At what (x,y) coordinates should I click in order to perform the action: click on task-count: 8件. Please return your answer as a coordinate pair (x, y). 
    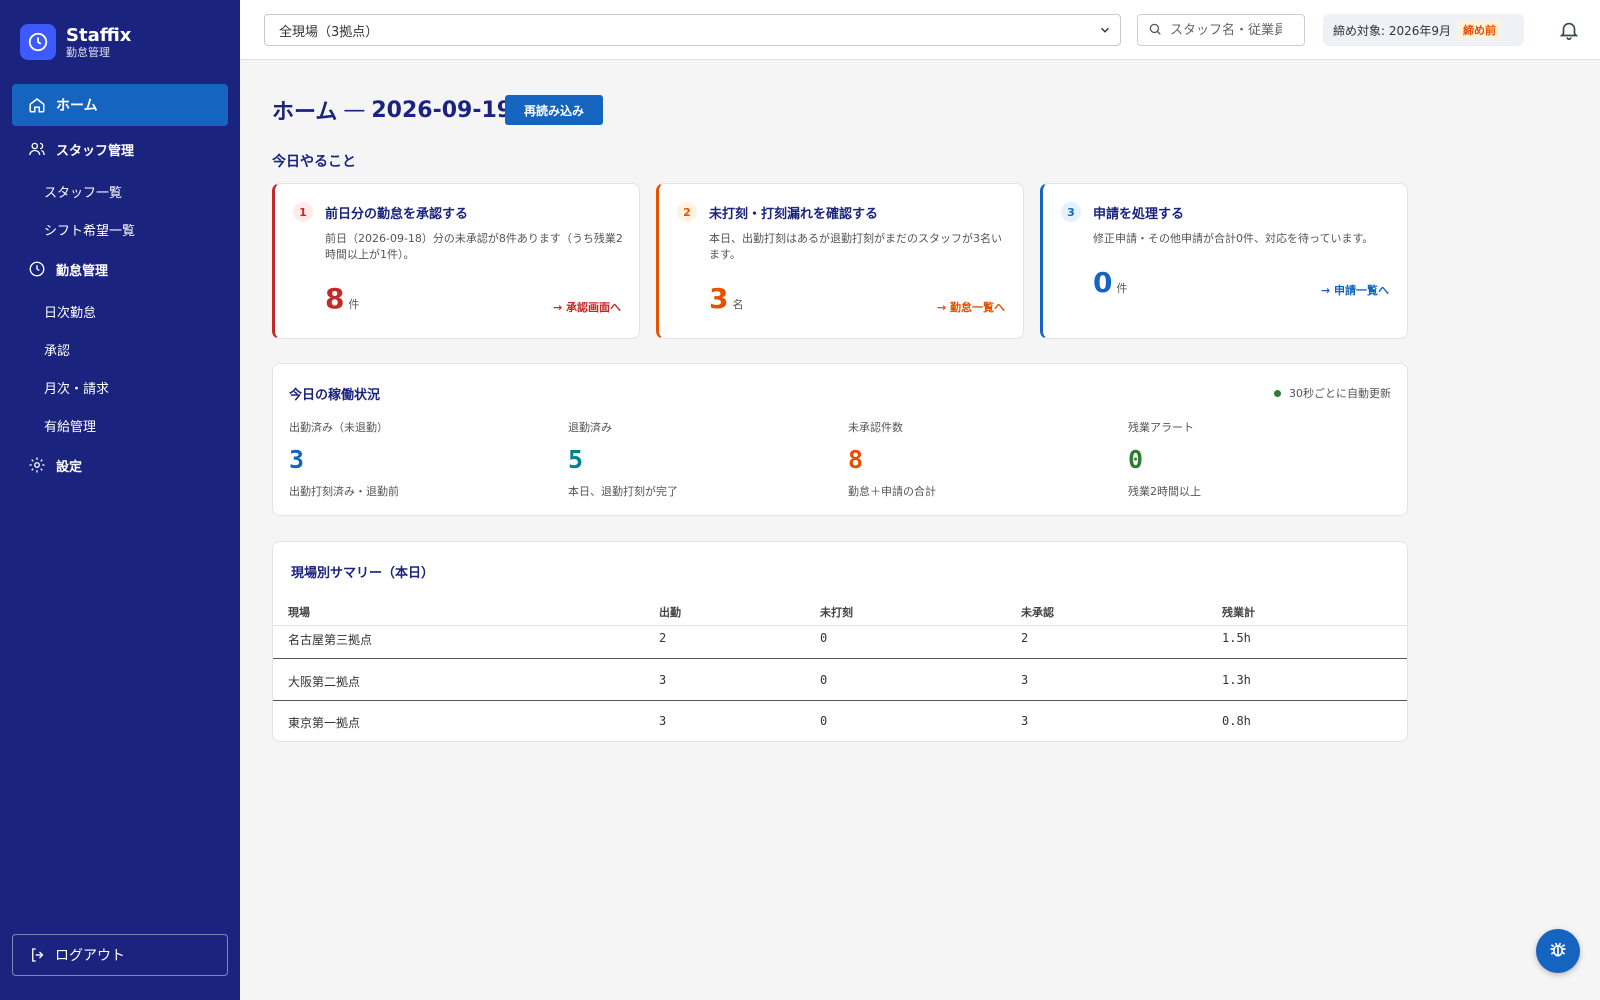
    Looking at the image, I should click on (342, 298).